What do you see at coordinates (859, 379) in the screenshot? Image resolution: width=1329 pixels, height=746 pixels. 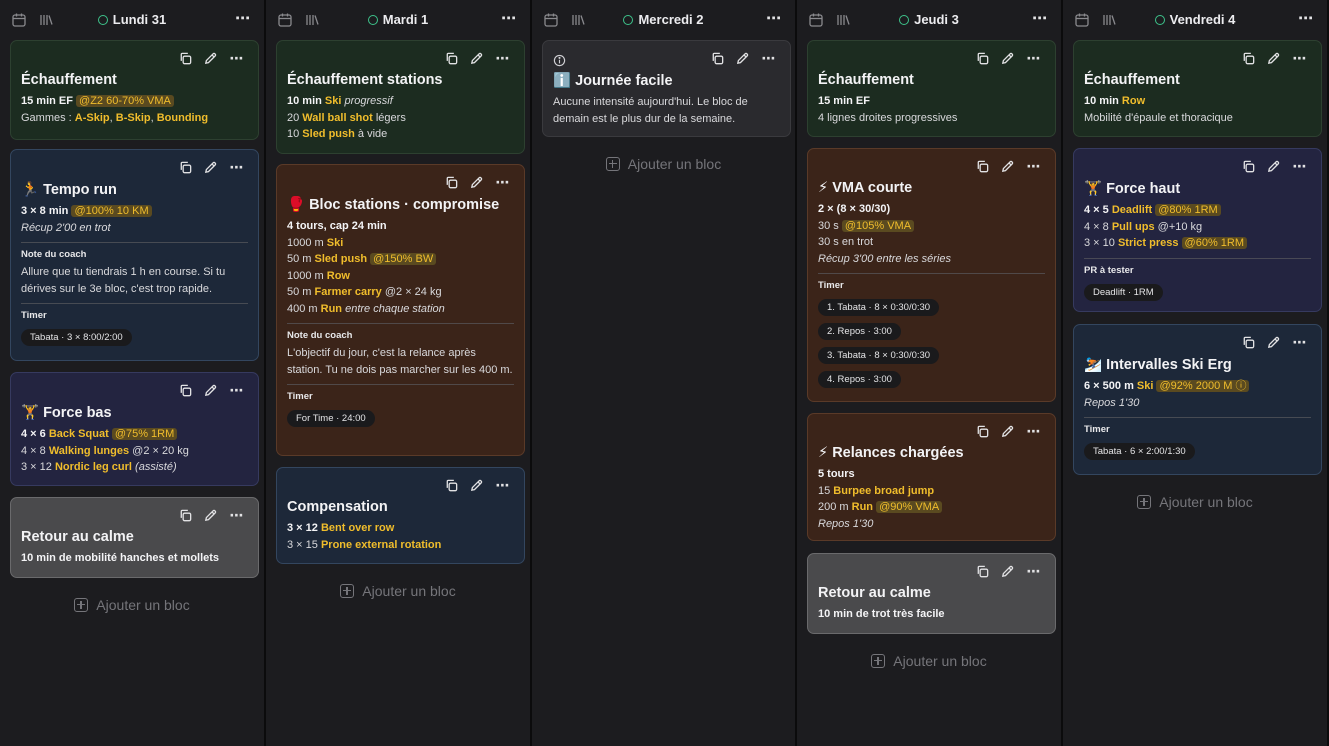 I see `timer-pill: 4. Repos · 3:00` at bounding box center [859, 379].